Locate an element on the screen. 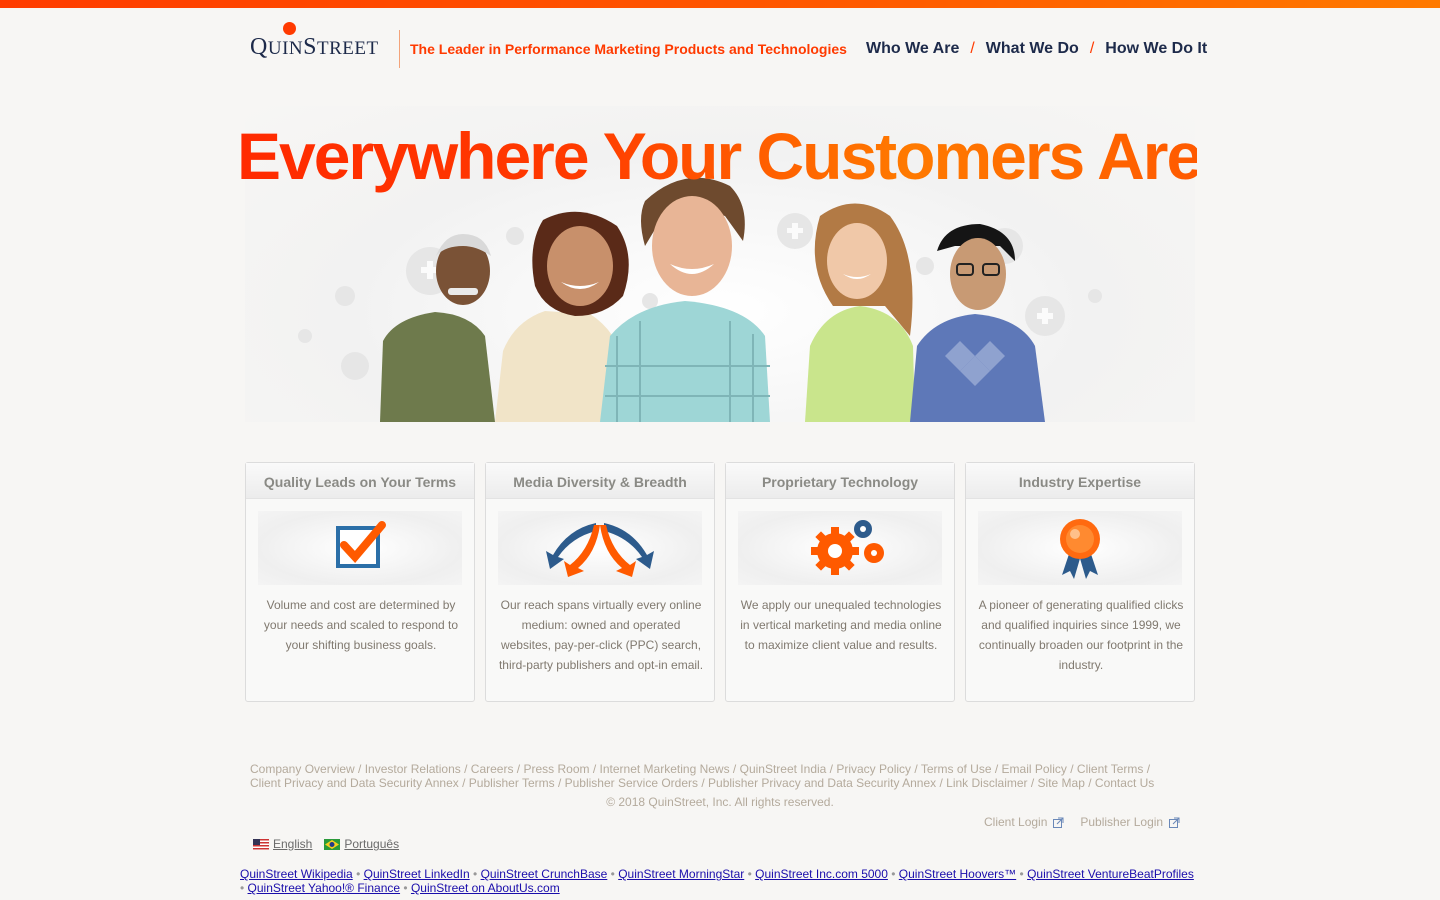 This screenshot has height=900, width=1440. footer-link: QuinStreet India is located at coordinates (783, 769).